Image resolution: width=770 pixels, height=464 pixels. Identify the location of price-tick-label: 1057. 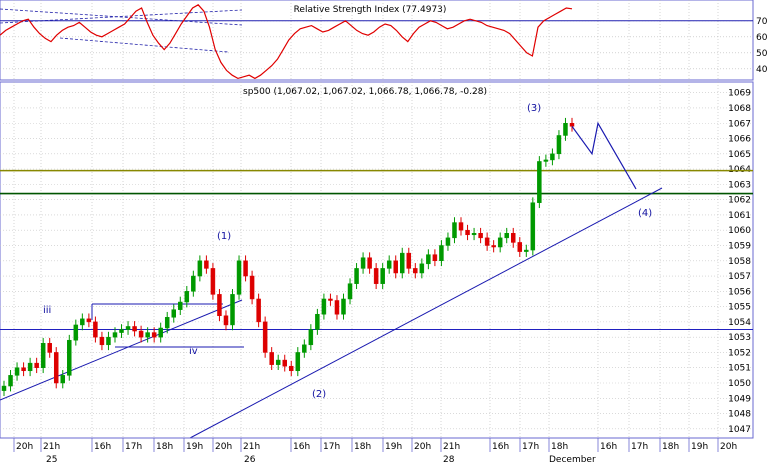
(739, 277).